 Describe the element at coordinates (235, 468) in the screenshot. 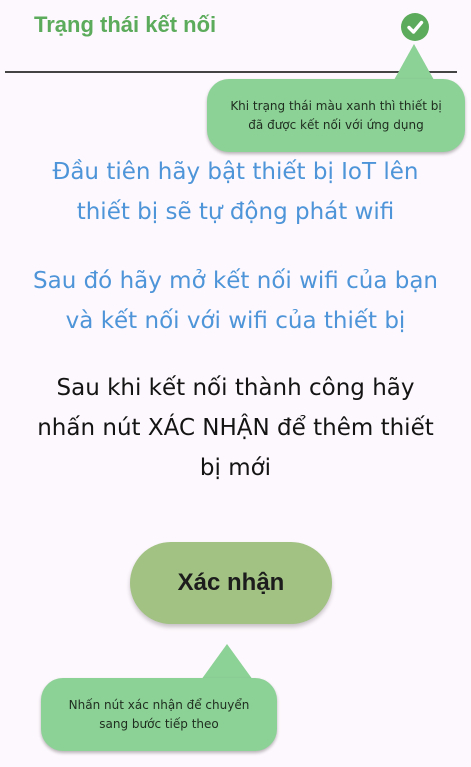

I see `instruction-step-3-line: bị mới` at that location.